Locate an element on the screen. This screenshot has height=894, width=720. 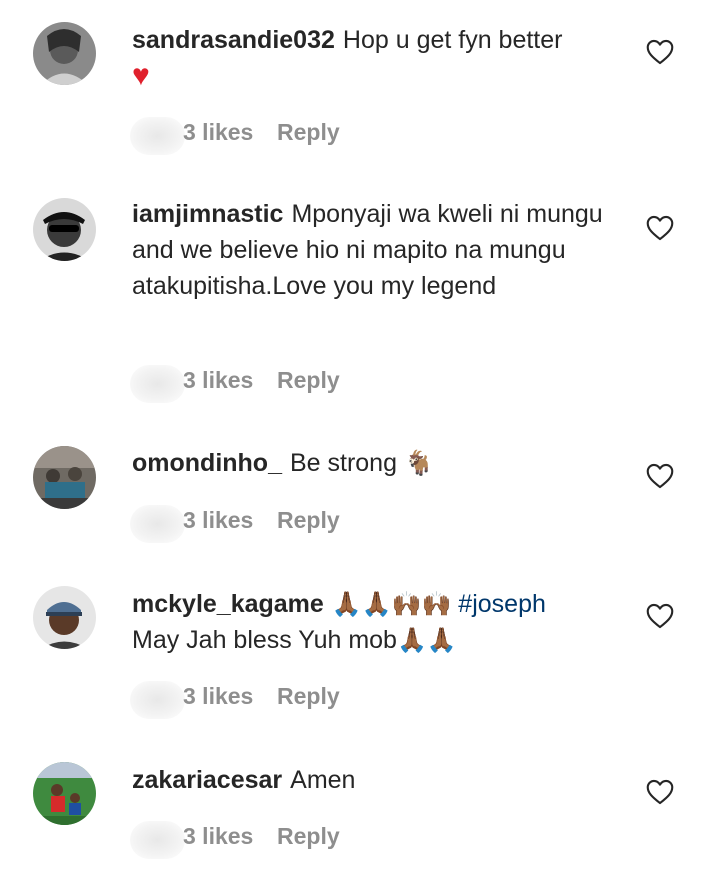
comment-text: May Jah bless Yuh mob is located at coordinates (264, 640).